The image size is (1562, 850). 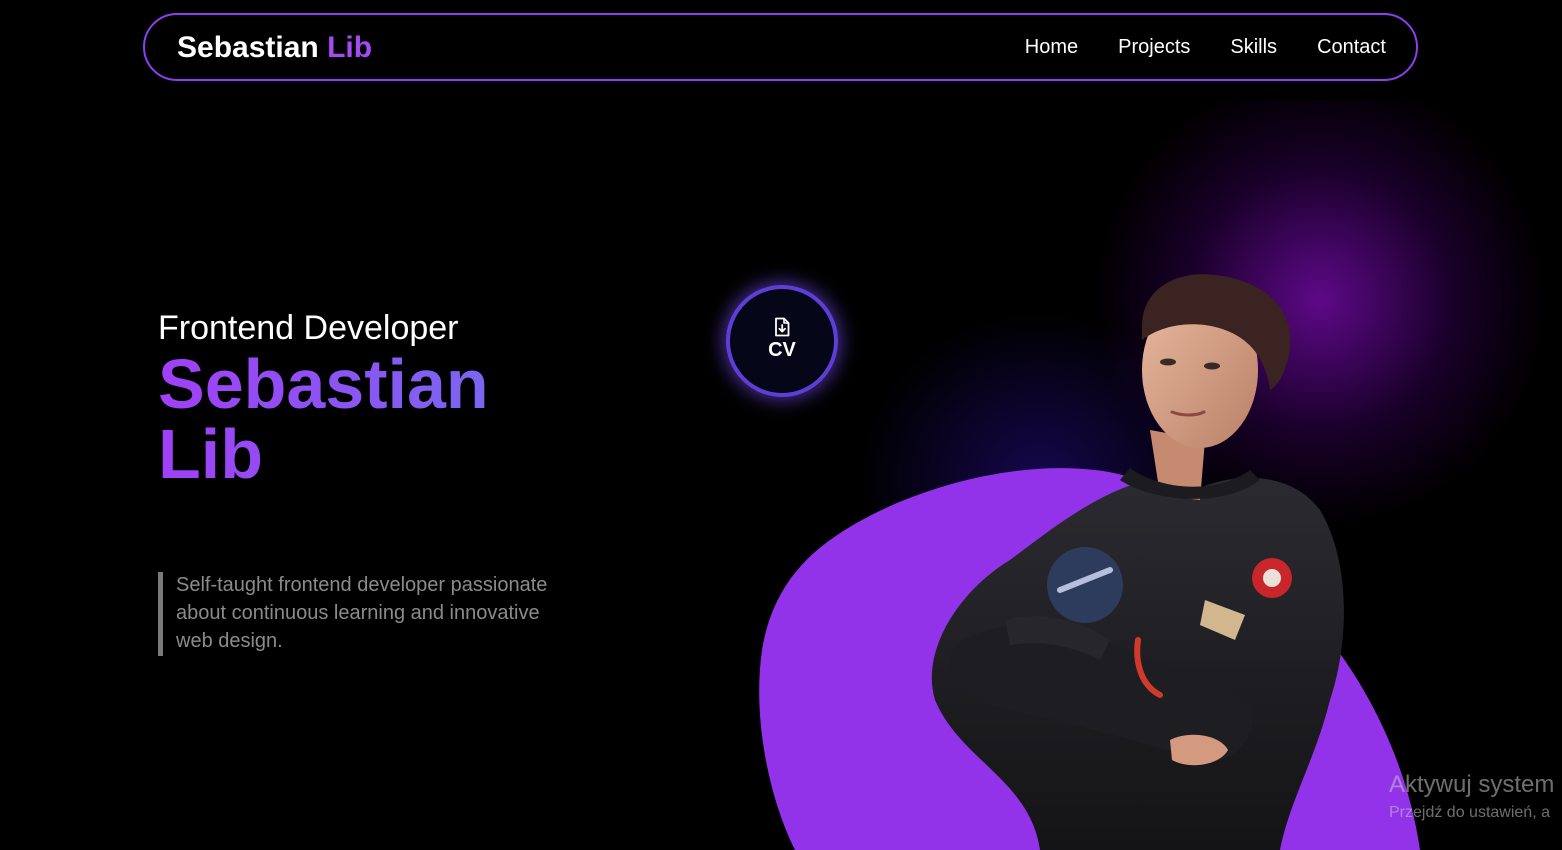 I want to click on nav-link-skills: Skills, so click(x=1253, y=47).